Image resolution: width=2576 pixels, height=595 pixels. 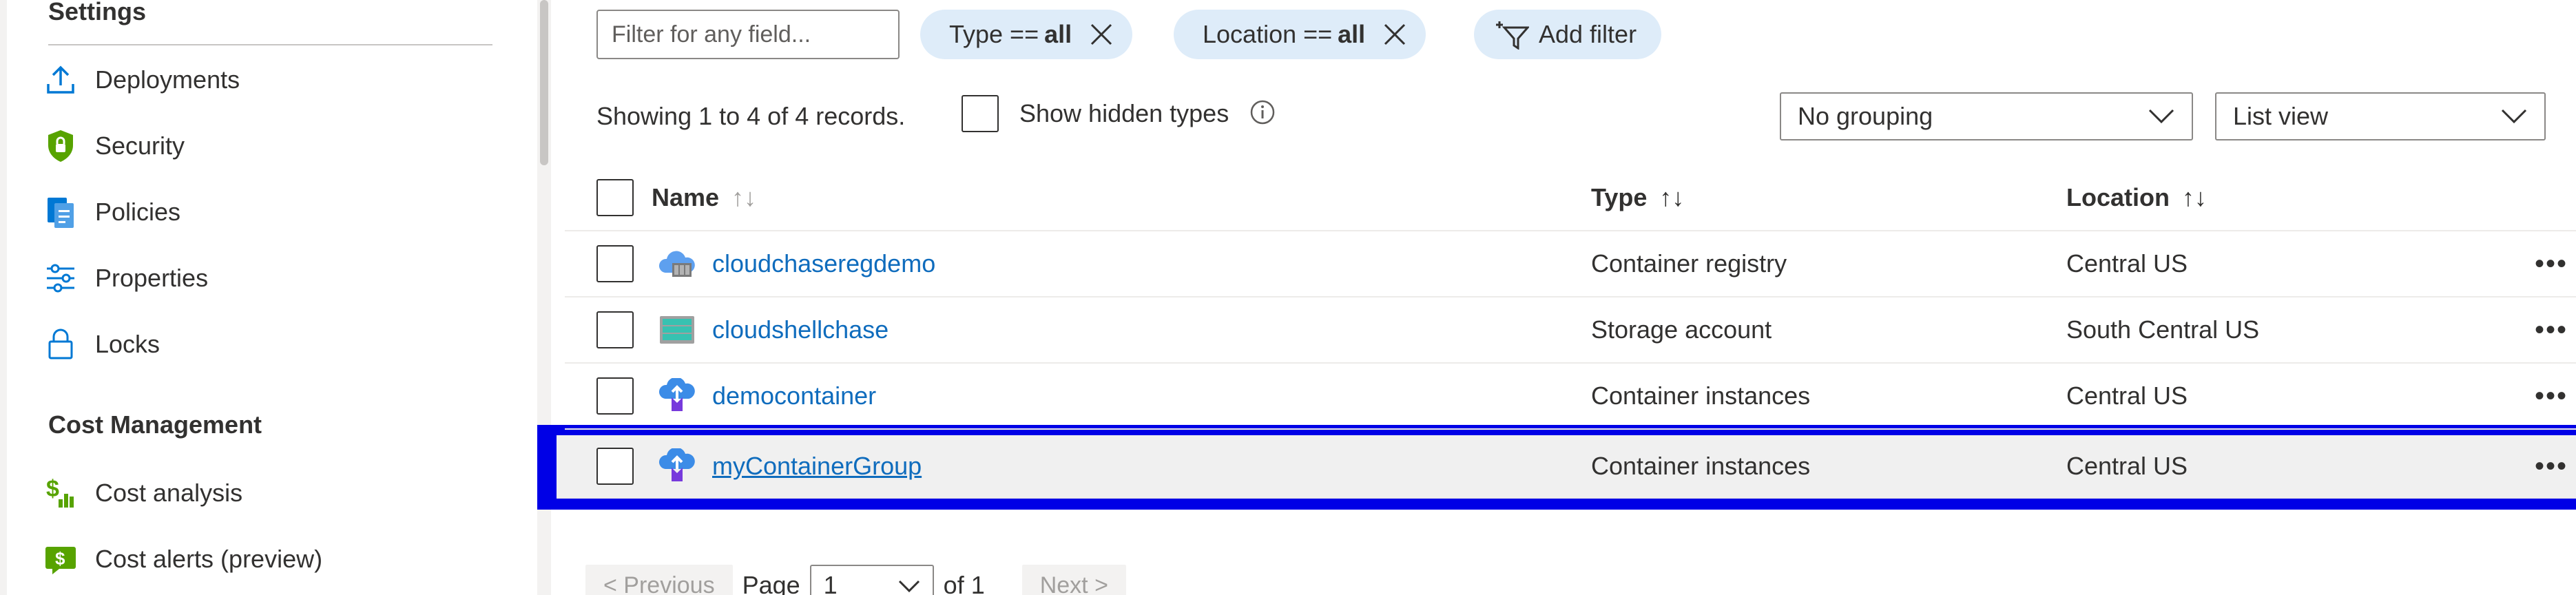 What do you see at coordinates (274, 278) in the screenshot?
I see `sidebar-item-properties: Properties` at bounding box center [274, 278].